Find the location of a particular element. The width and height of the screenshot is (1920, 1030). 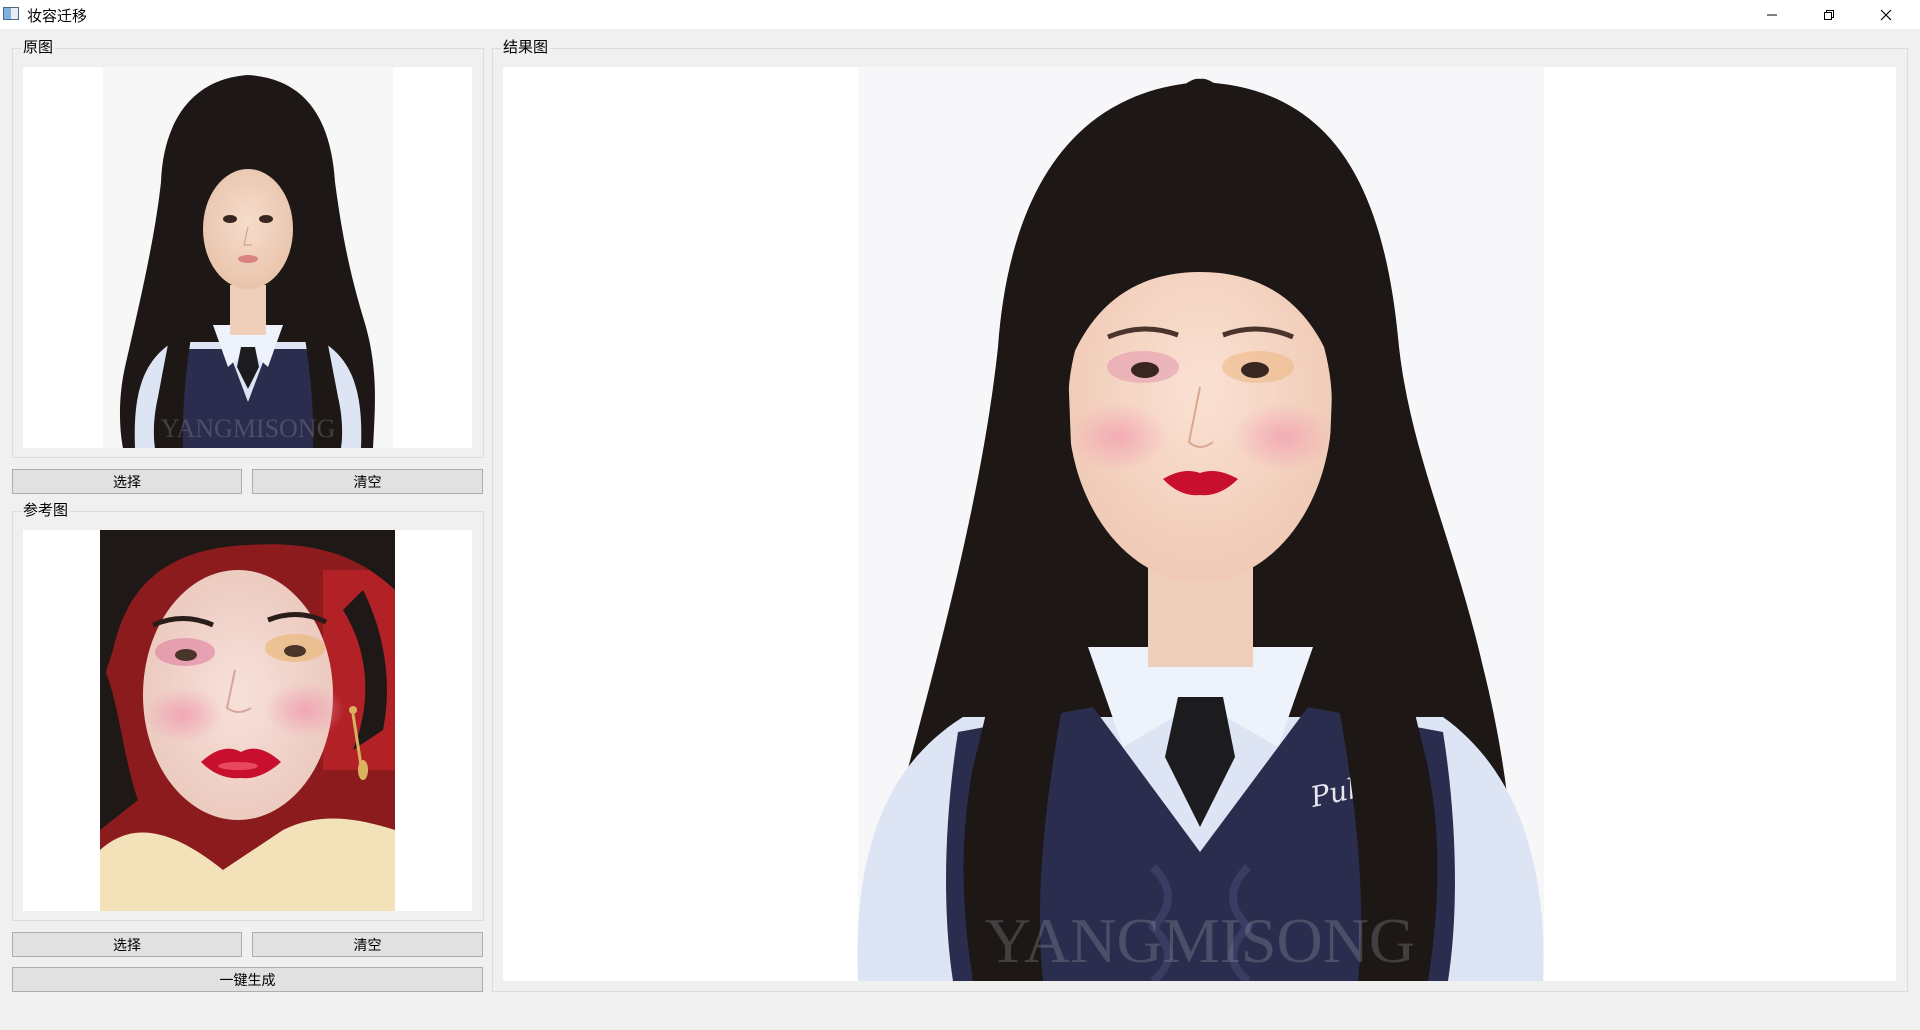

reference-image-view is located at coordinates (247, 720).